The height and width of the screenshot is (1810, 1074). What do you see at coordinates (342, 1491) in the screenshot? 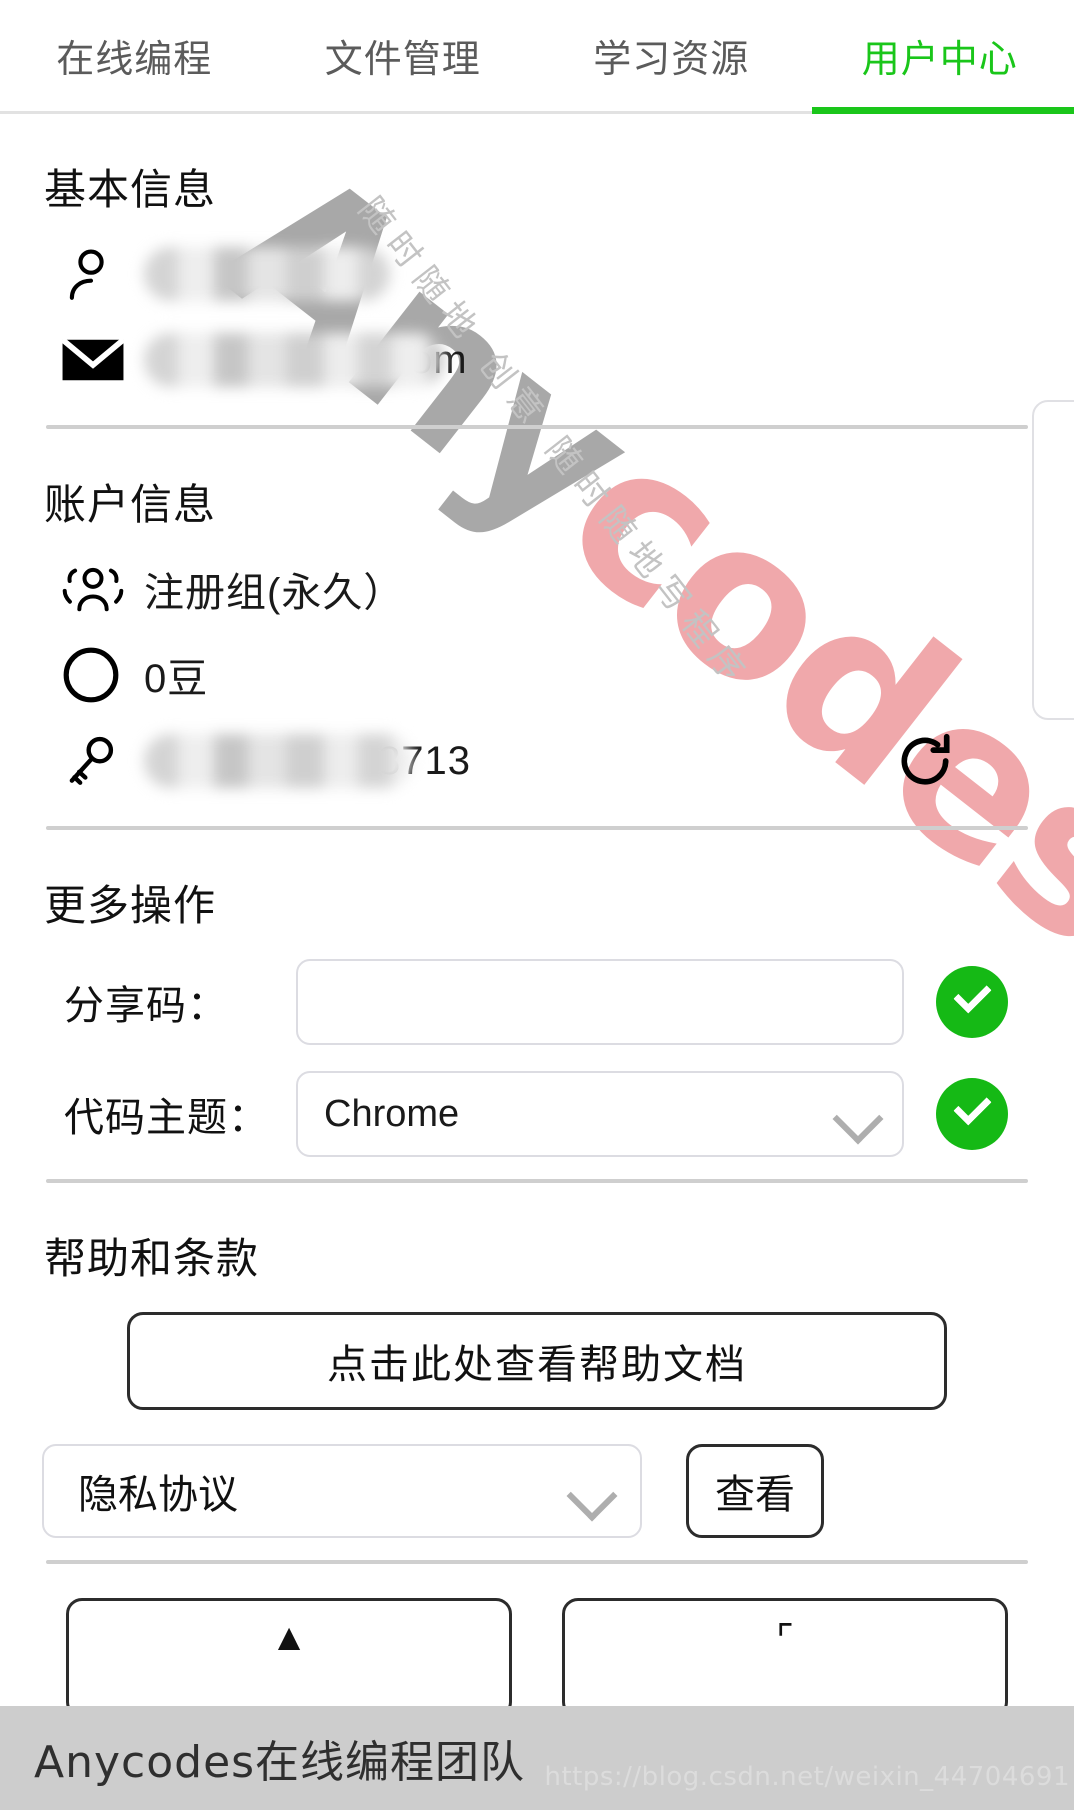
I see `terms-select: 隐私协议` at bounding box center [342, 1491].